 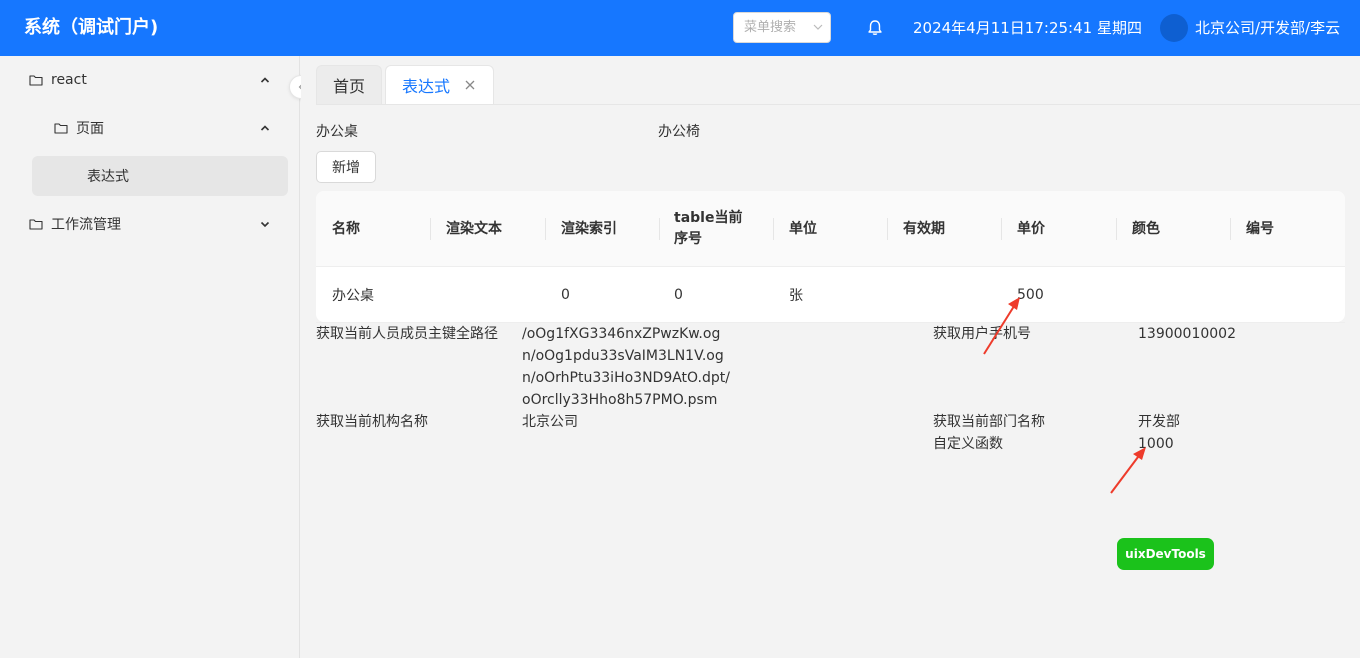 I want to click on tab-expression: 表达式, so click(x=439, y=84).